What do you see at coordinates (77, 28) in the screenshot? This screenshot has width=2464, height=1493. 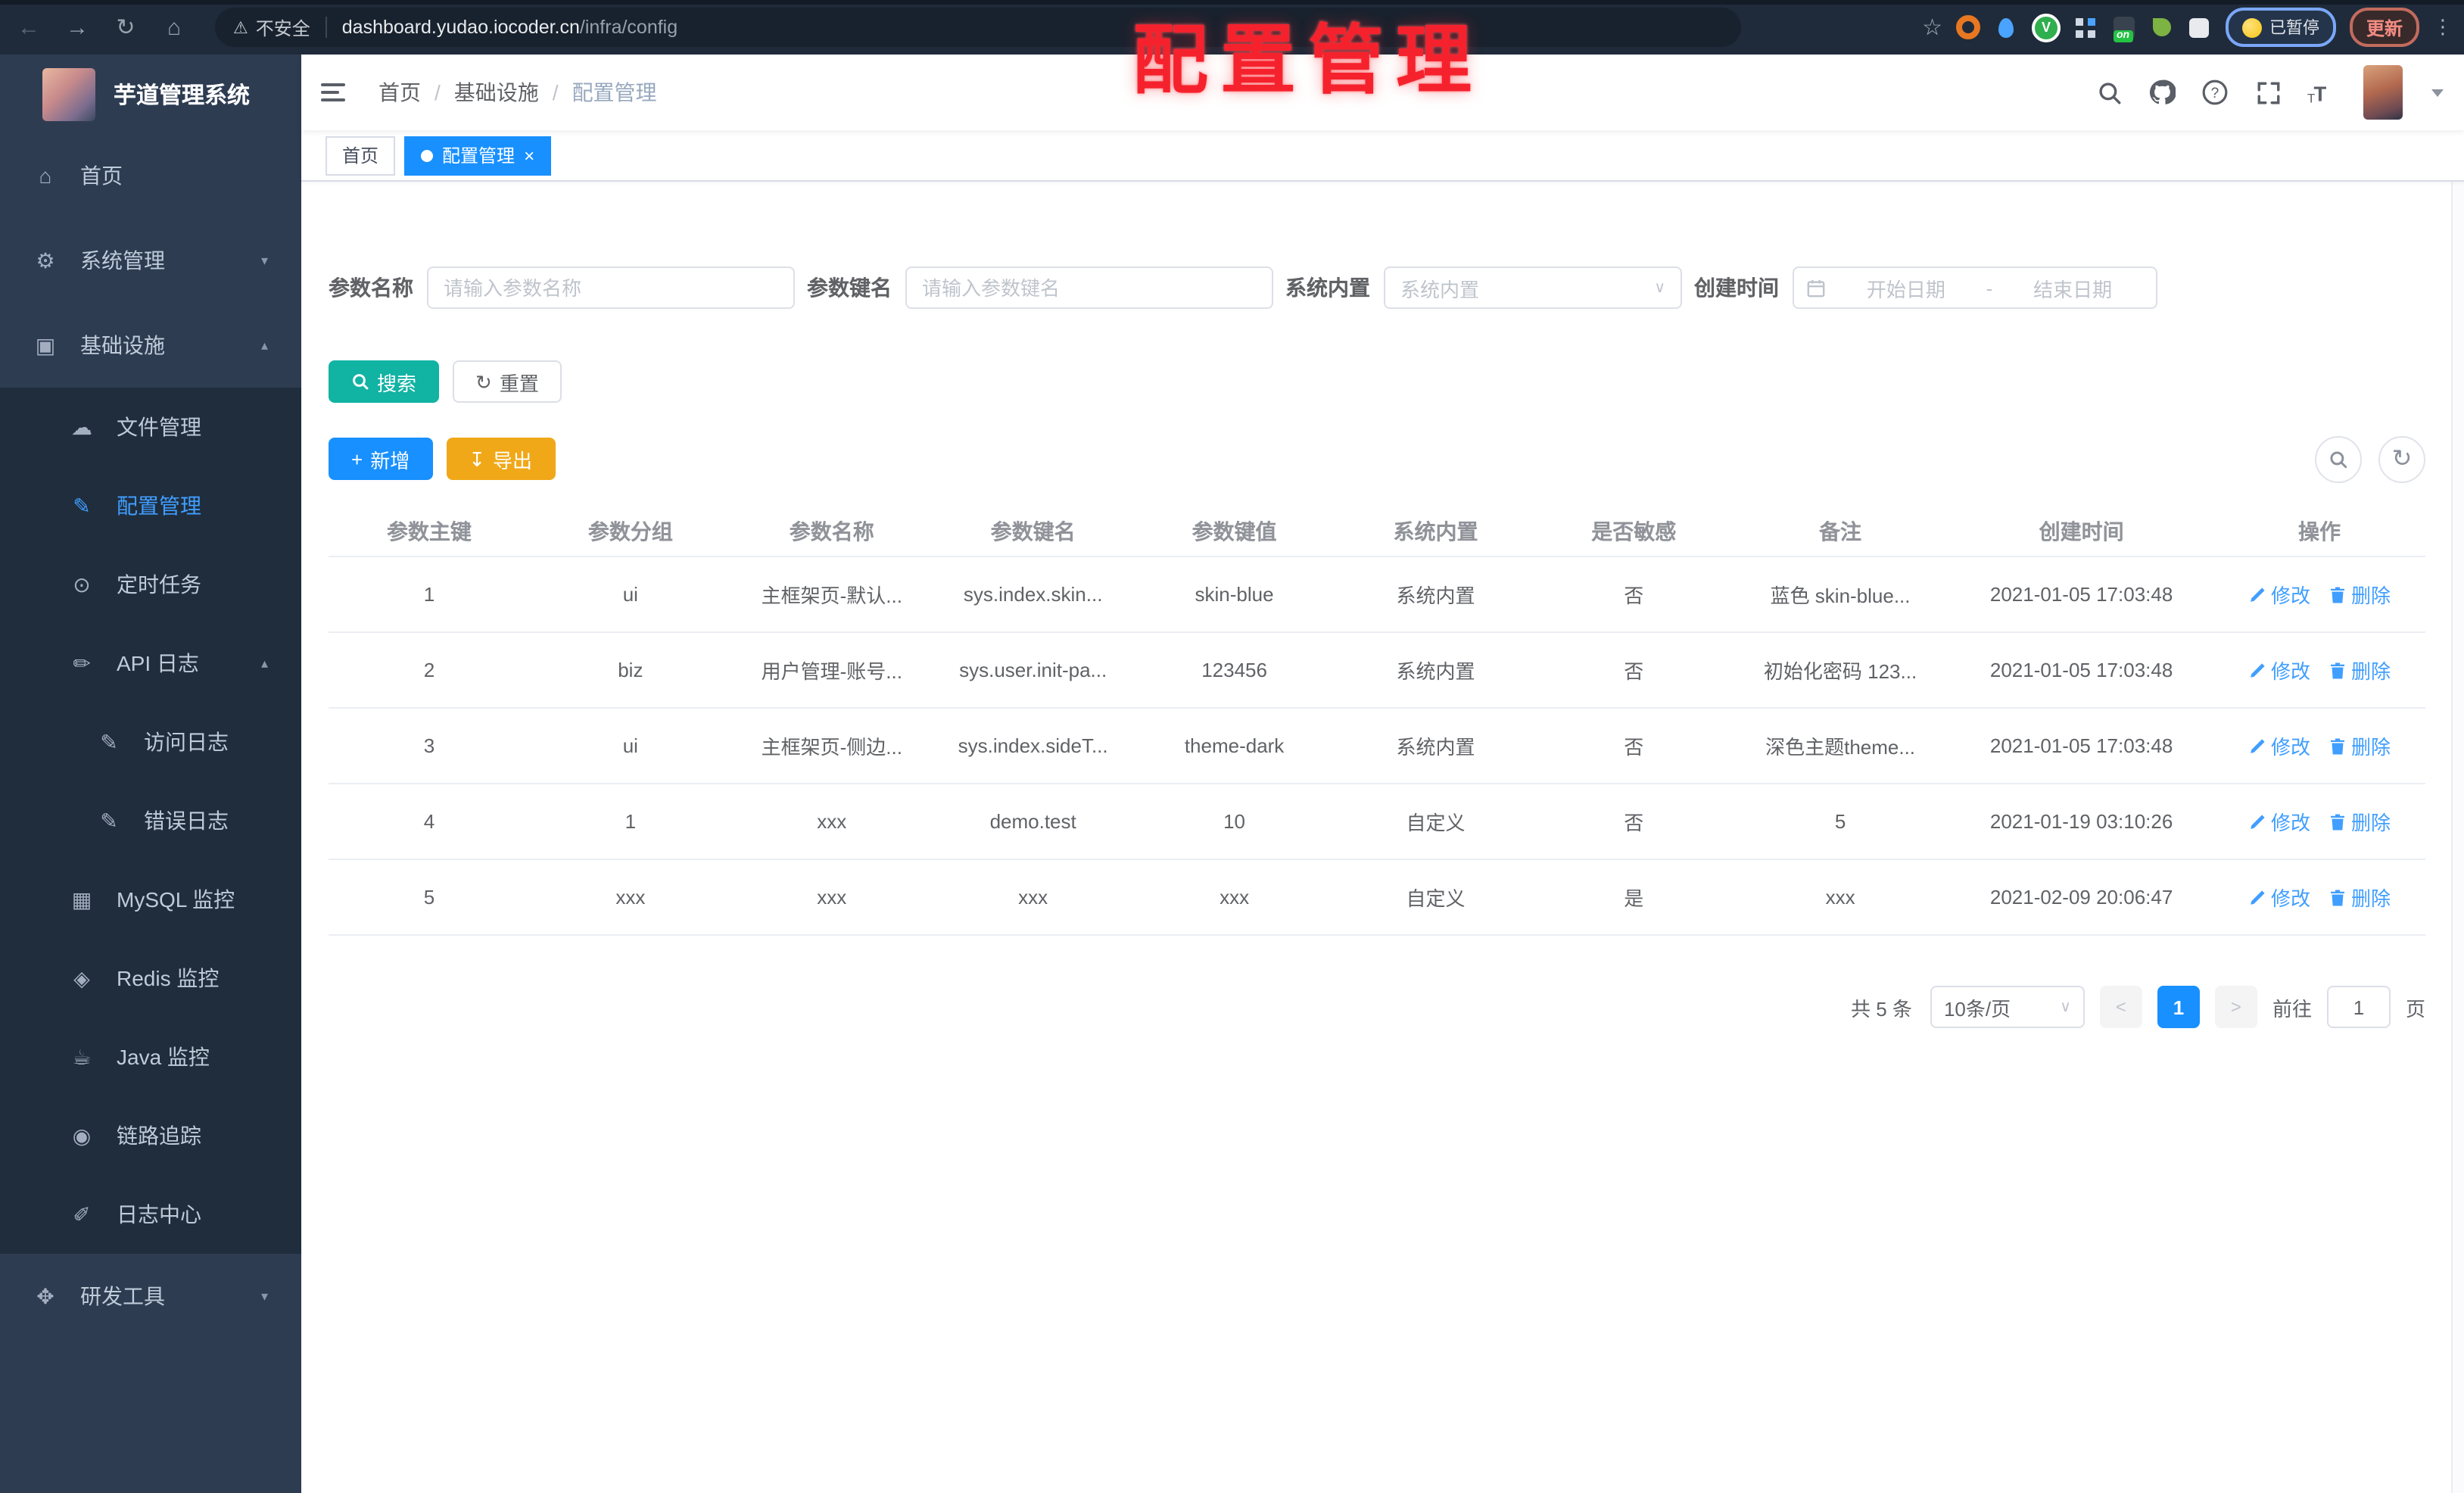 I see `browser-forward-icon: →` at bounding box center [77, 28].